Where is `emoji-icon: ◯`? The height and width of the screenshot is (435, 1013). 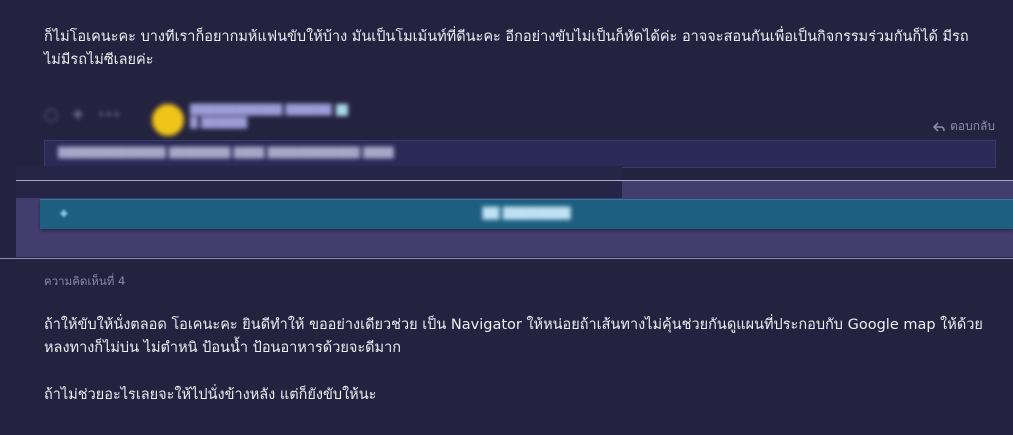 emoji-icon: ◯ is located at coordinates (51, 115).